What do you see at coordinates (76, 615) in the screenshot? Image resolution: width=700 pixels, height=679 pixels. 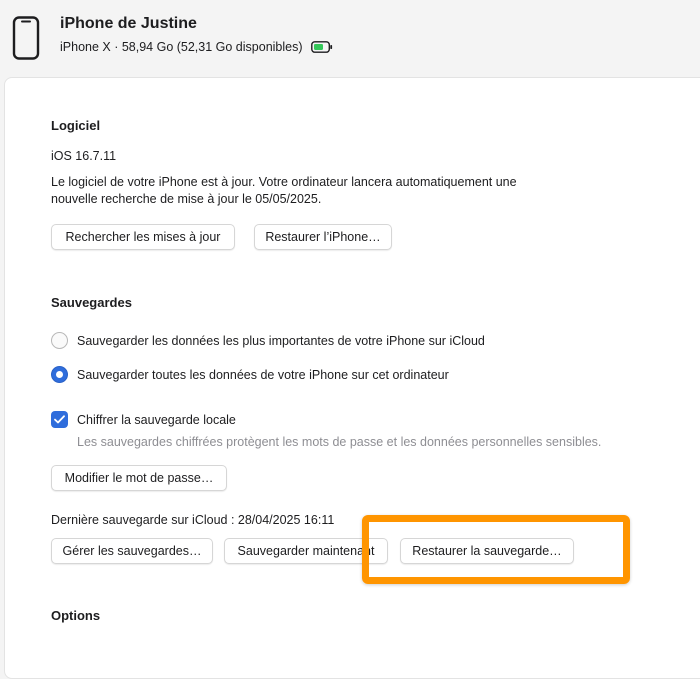 I see `options-section-title: Options` at bounding box center [76, 615].